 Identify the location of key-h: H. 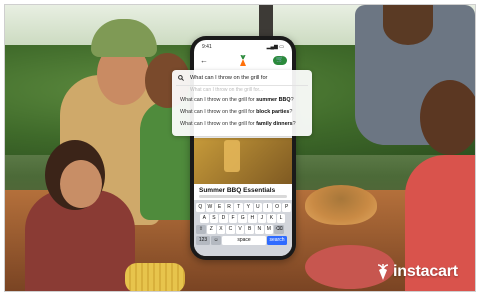
(252, 218).